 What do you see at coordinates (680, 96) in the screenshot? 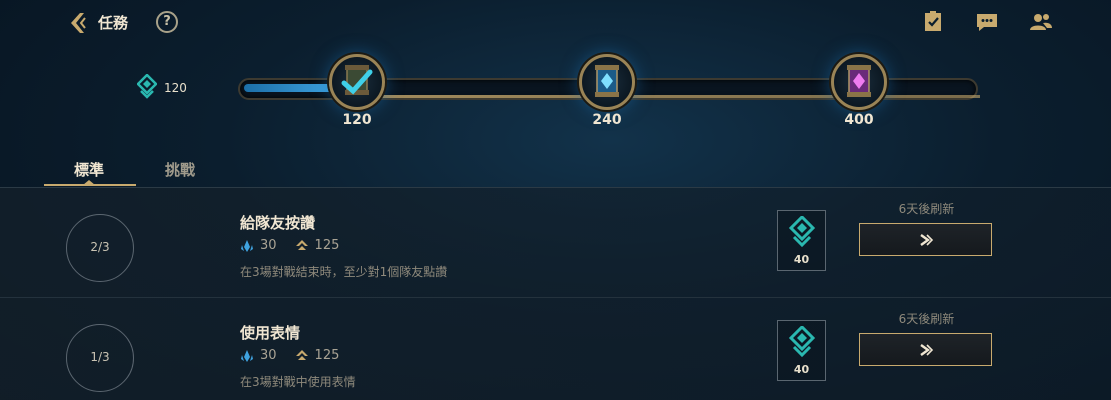
I see `progress-track-trim` at bounding box center [680, 96].